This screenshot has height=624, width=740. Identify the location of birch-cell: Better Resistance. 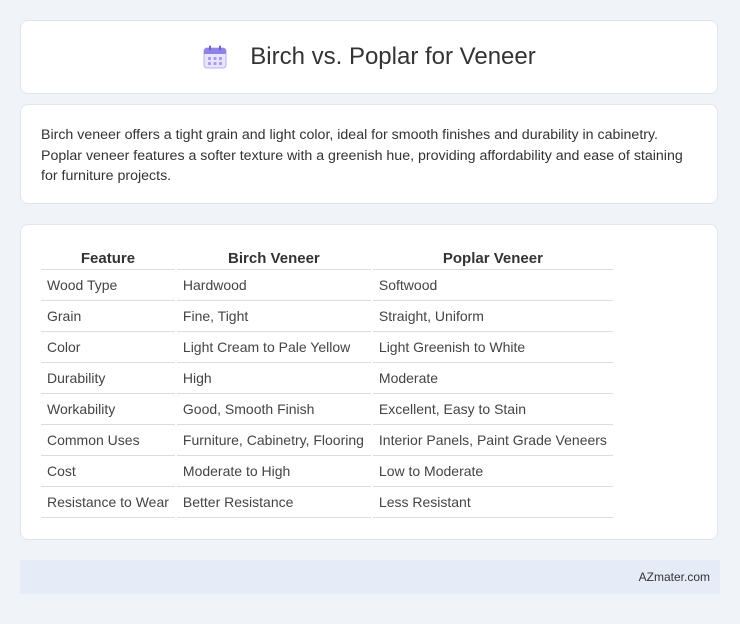
(273, 502).